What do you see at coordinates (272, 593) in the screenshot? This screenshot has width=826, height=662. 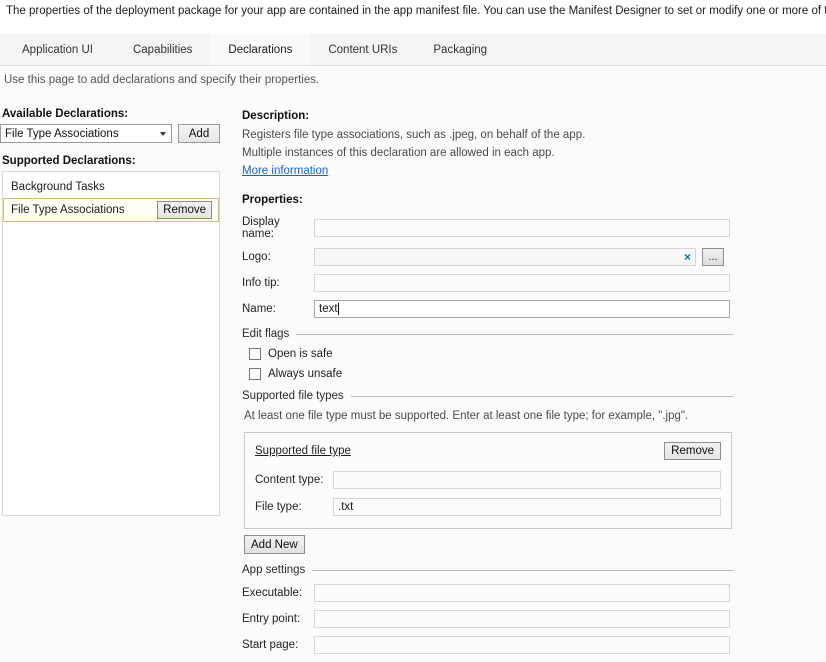 I see `executable-label: Executable:` at bounding box center [272, 593].